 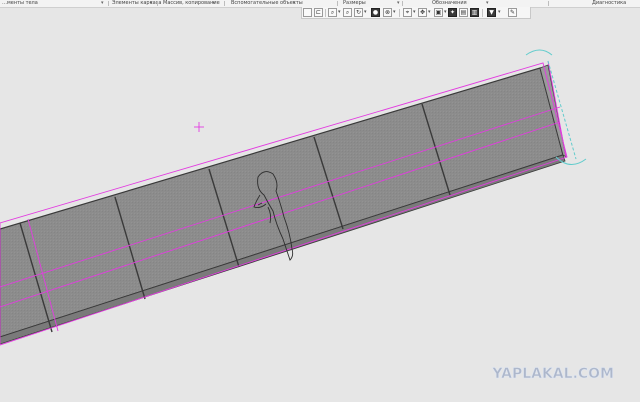 What do you see at coordinates (375, 12) in the screenshot?
I see `display-mode-icon: ●` at bounding box center [375, 12].